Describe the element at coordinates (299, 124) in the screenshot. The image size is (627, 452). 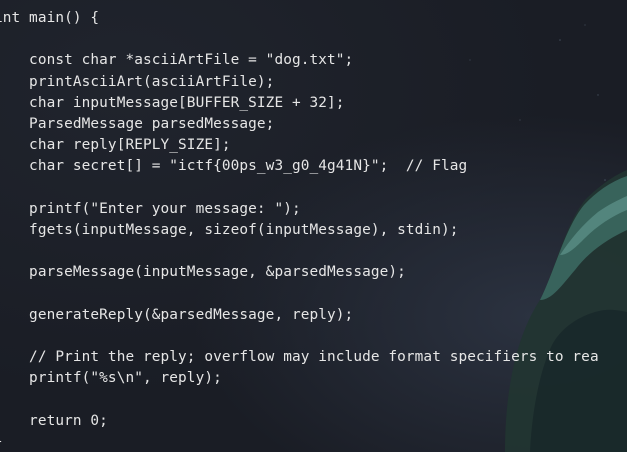
I see `code-line: ParsedMessage parsedMessage;` at that location.